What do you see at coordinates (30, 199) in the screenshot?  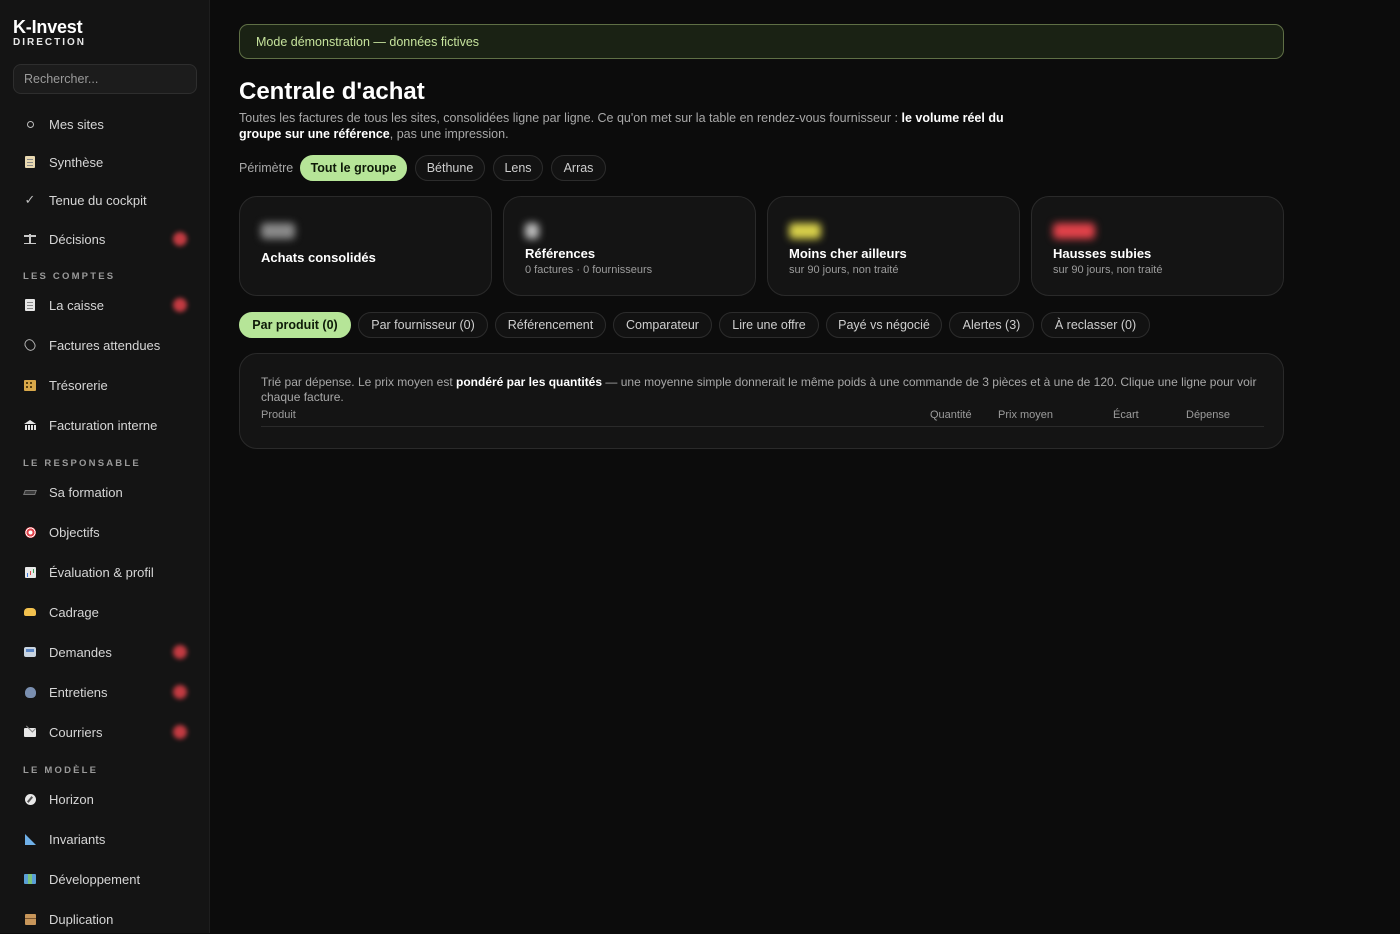 I see `check-icon: ✓` at bounding box center [30, 199].